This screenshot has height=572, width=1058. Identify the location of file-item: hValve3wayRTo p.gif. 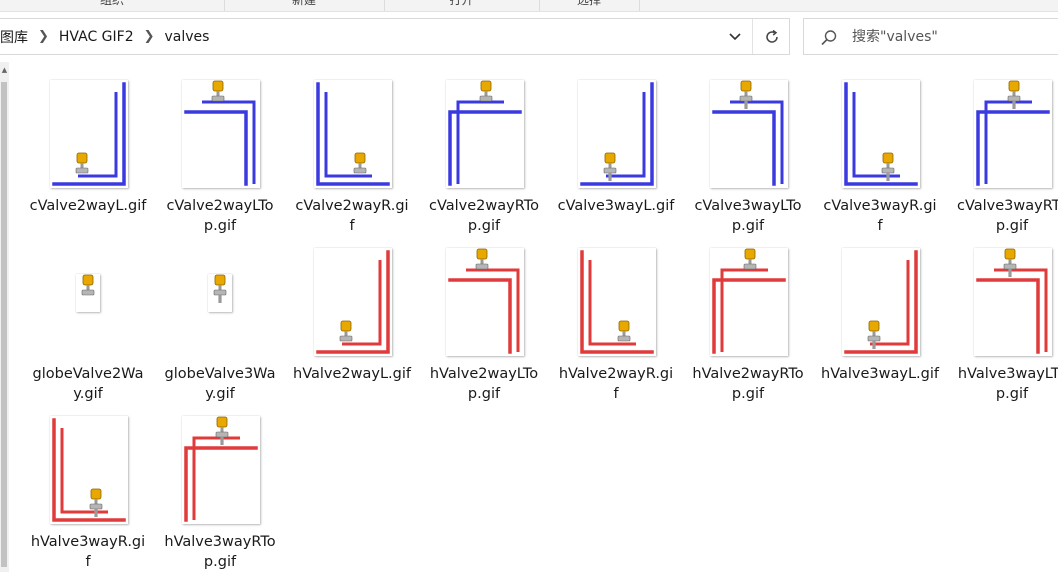
(220, 484).